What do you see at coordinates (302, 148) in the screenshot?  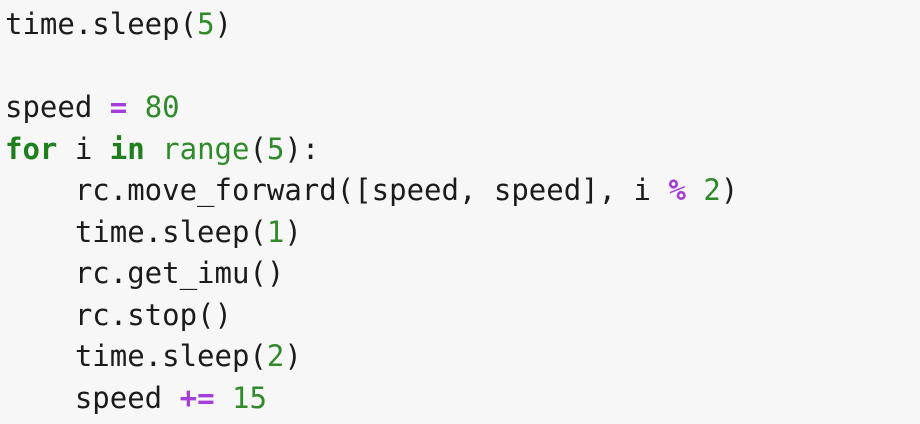 I see `code-text-token: ):` at bounding box center [302, 148].